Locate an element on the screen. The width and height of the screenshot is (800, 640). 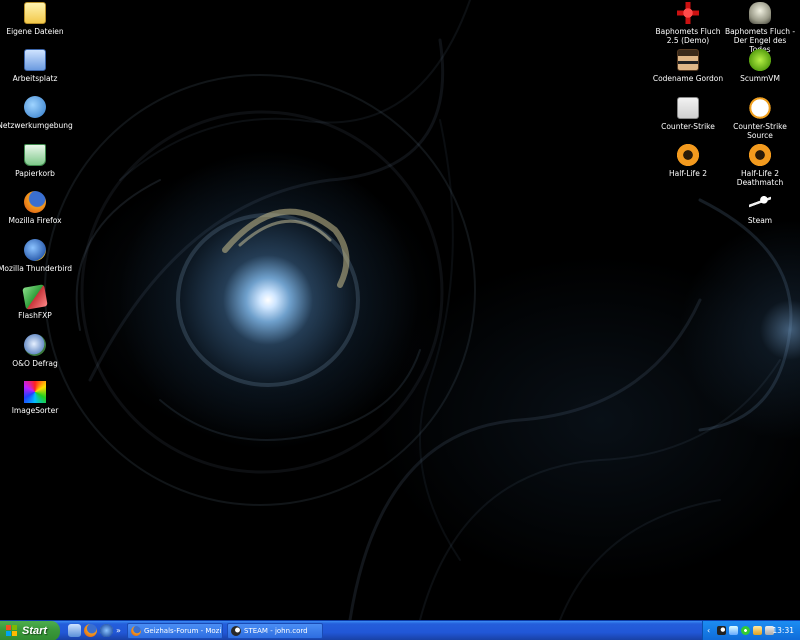
windows-logo-icon is located at coordinates (12, 631).